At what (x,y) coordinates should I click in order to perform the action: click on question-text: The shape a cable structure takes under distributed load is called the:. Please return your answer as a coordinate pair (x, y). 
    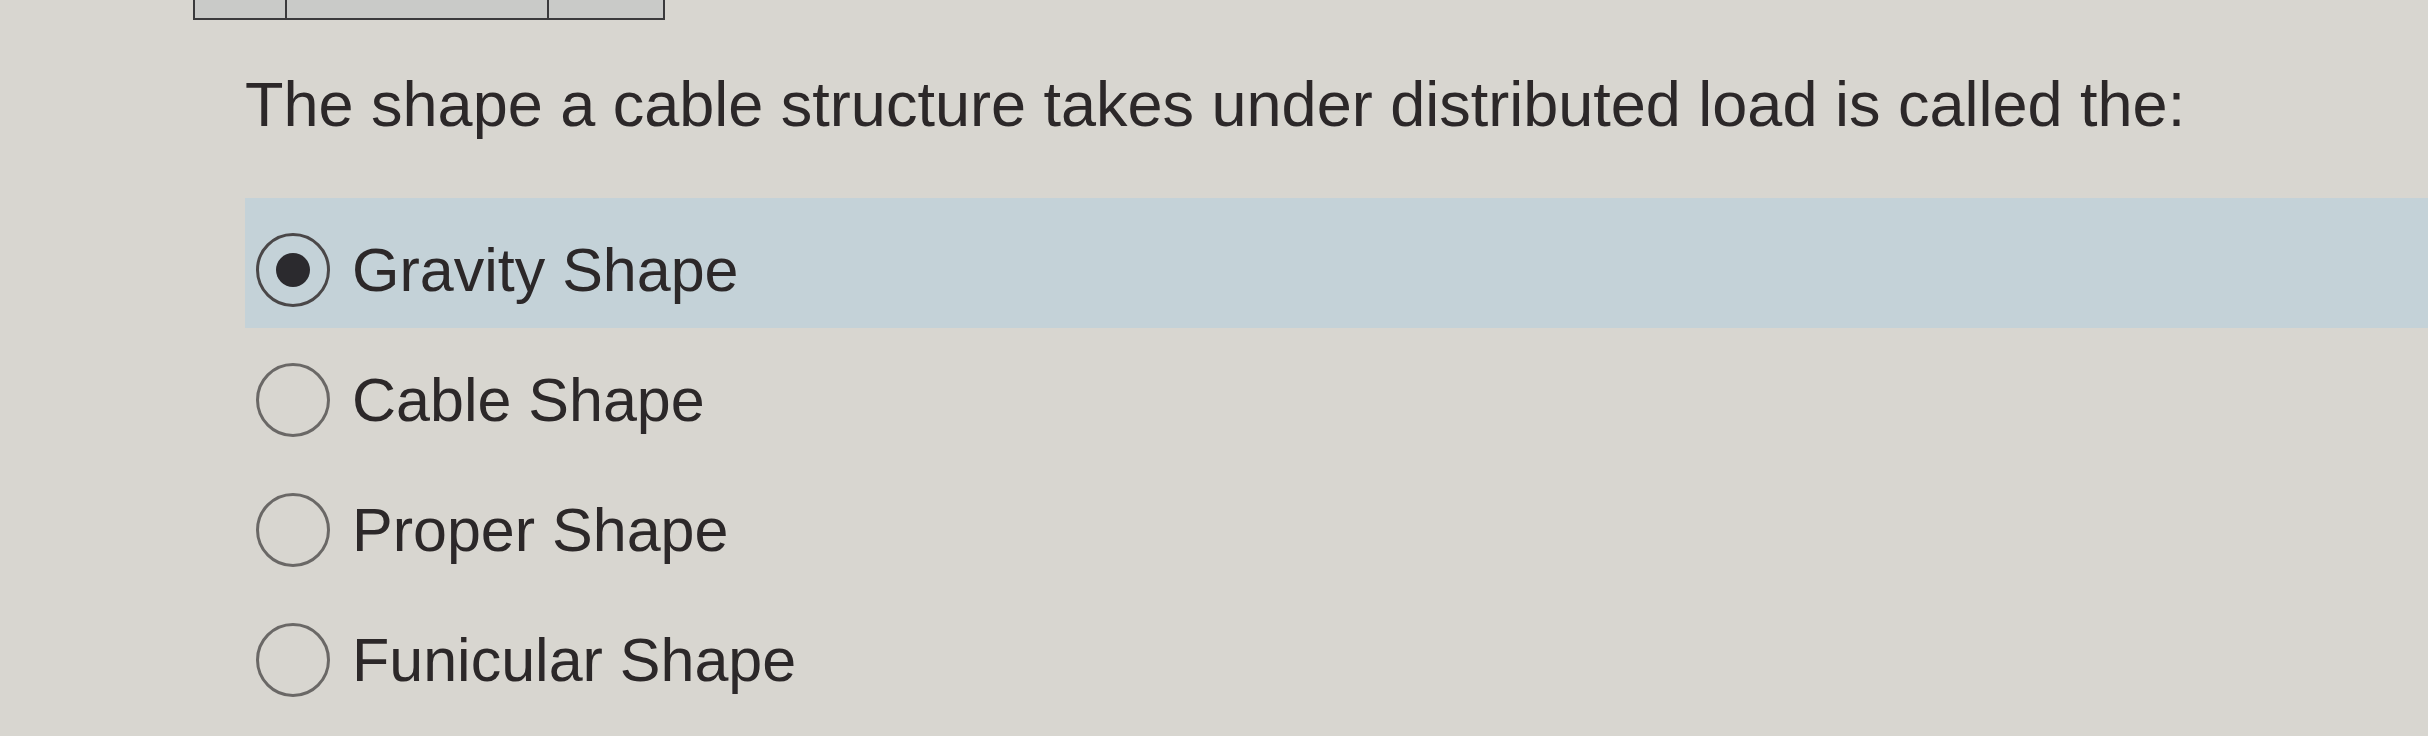
    Looking at the image, I should click on (1215, 104).